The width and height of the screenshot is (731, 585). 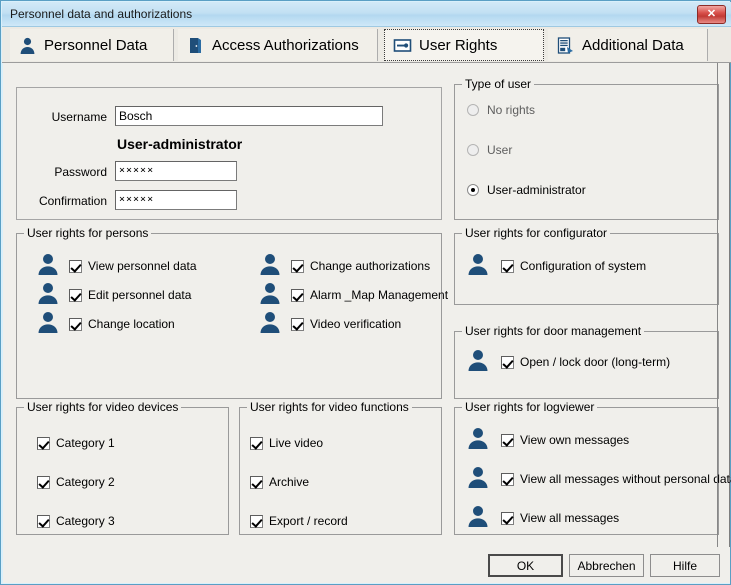 What do you see at coordinates (370, 266) in the screenshot?
I see `checkbox-label: Change authorizations` at bounding box center [370, 266].